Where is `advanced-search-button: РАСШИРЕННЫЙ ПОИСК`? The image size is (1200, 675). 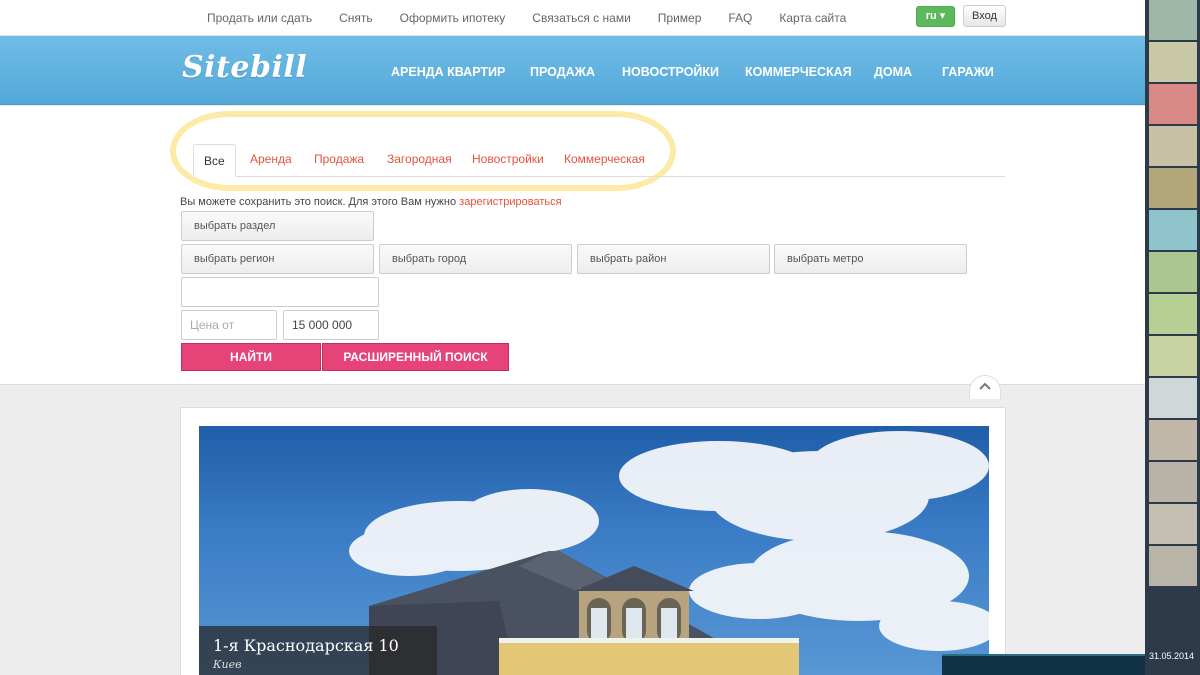 advanced-search-button: РАСШИРЕННЫЙ ПОИСК is located at coordinates (415, 357).